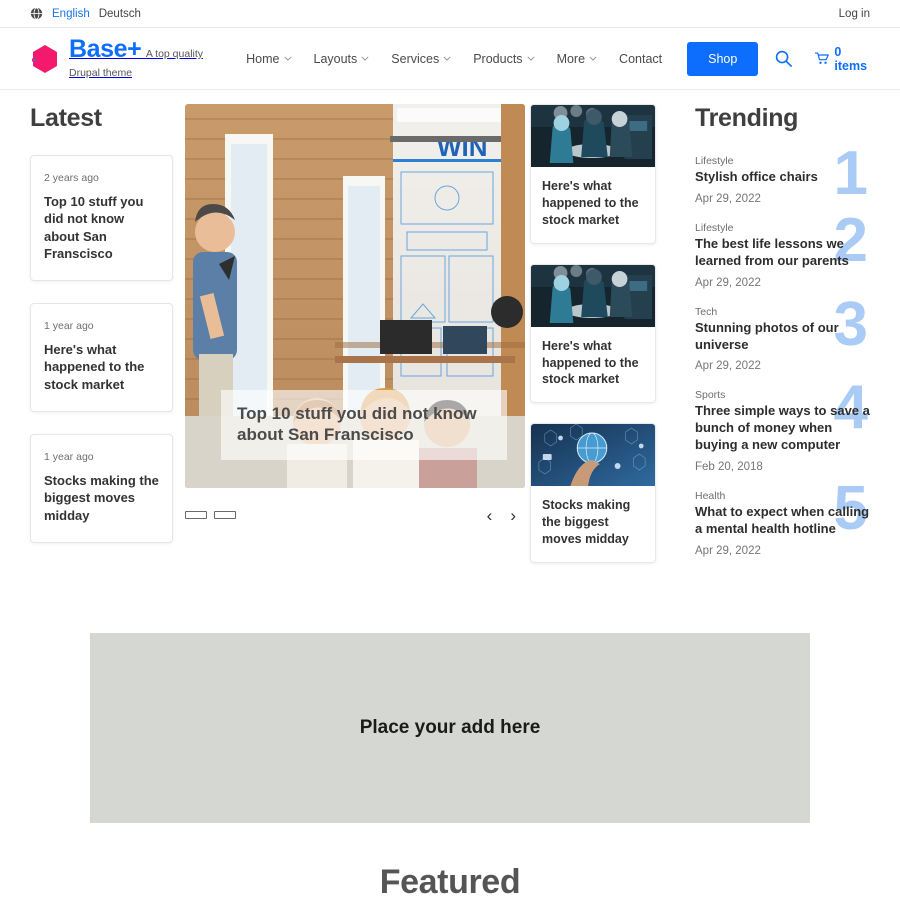  What do you see at coordinates (335, 58) in the screenshot?
I see `nav-label: Layouts` at bounding box center [335, 58].